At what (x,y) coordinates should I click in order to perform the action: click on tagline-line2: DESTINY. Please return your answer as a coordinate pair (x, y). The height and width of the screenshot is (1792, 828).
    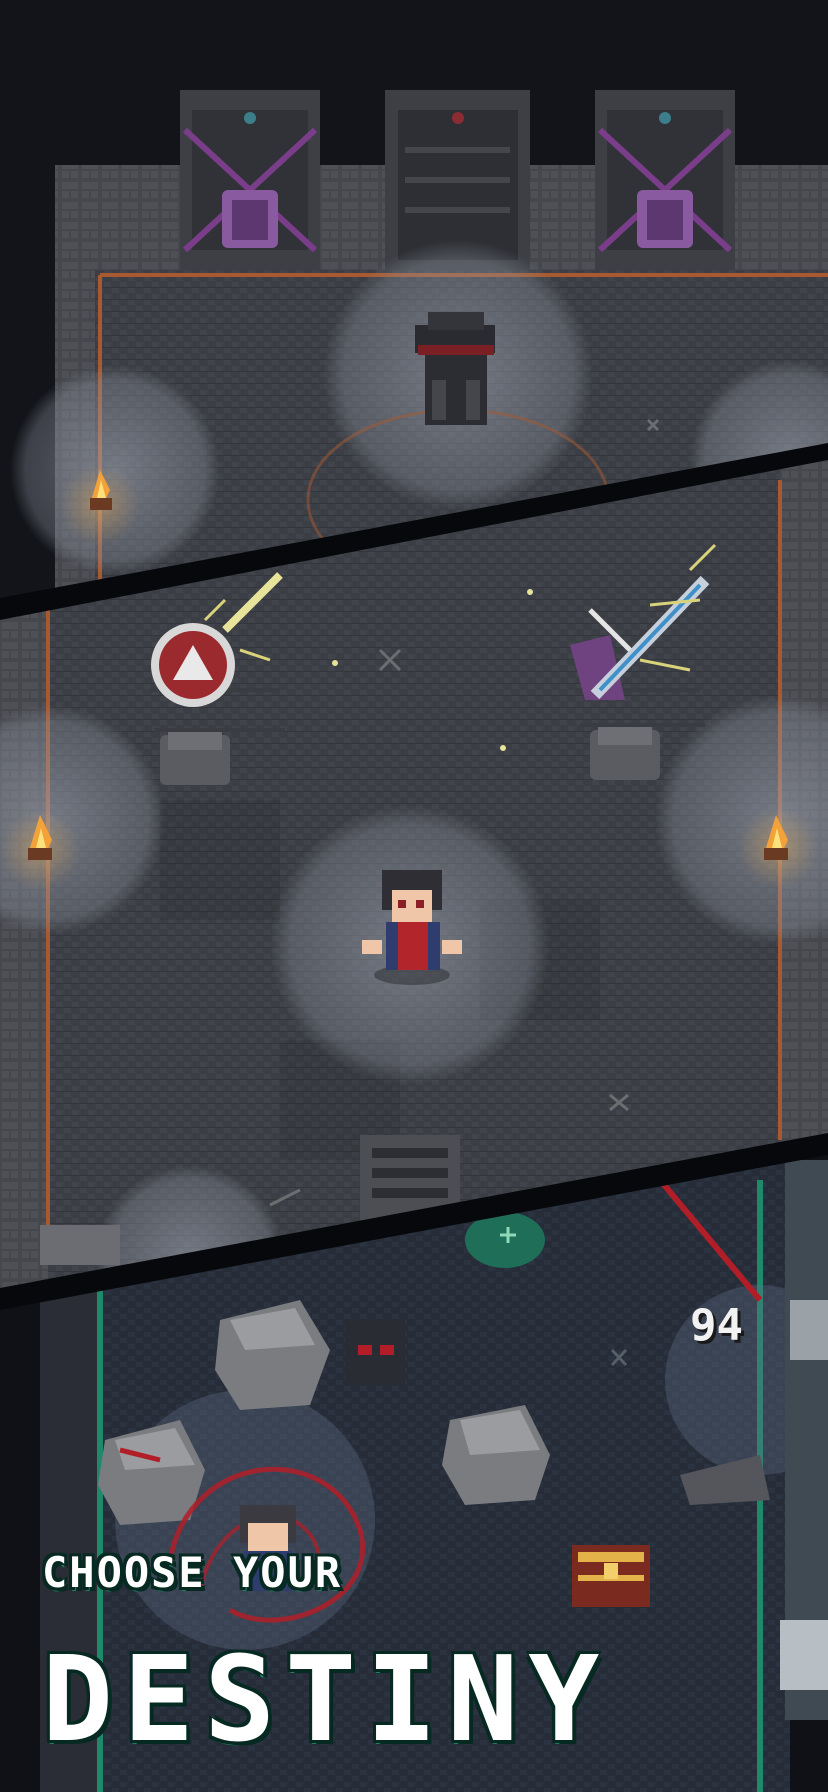
    Looking at the image, I should click on (326, 1699).